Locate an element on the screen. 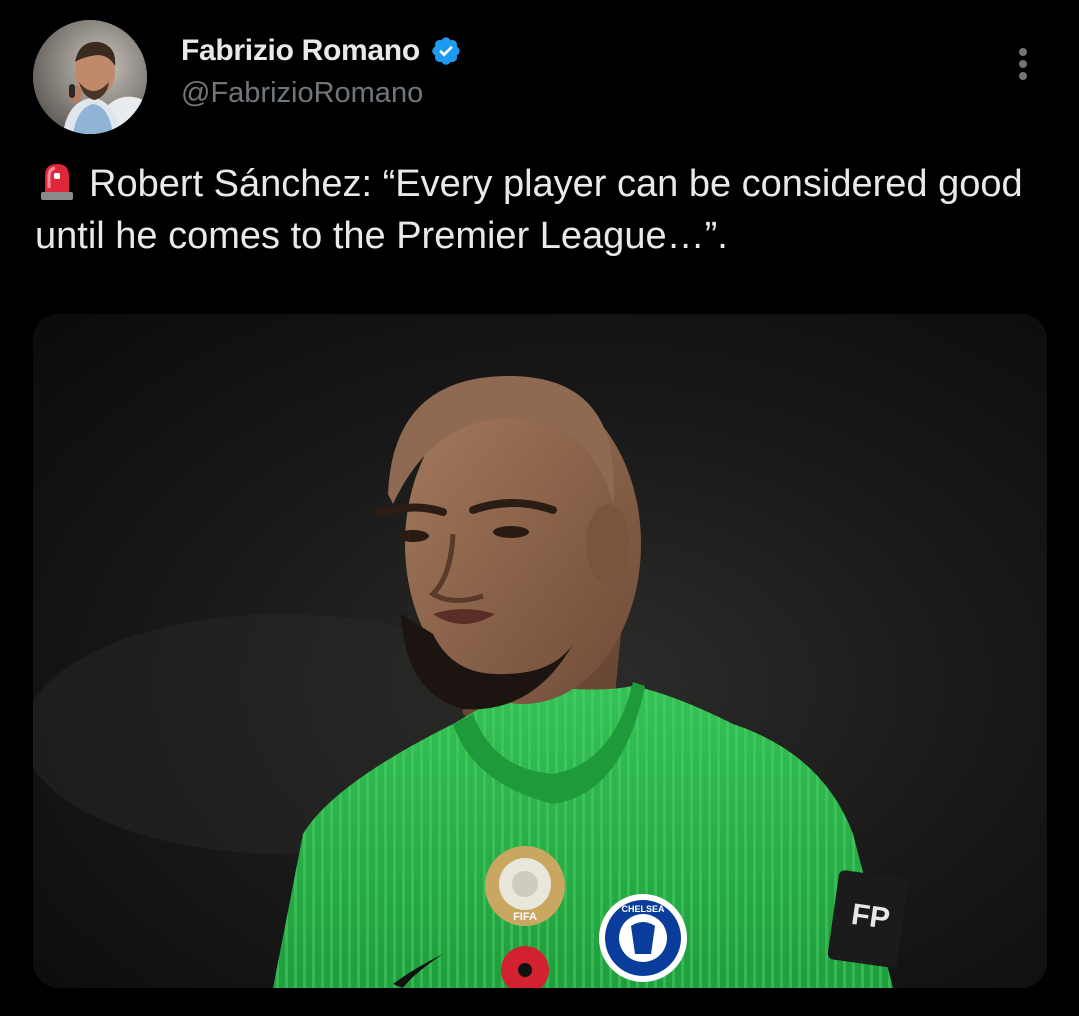 This screenshot has height=1016, width=1079. verified-badge-icon is located at coordinates (446, 51).